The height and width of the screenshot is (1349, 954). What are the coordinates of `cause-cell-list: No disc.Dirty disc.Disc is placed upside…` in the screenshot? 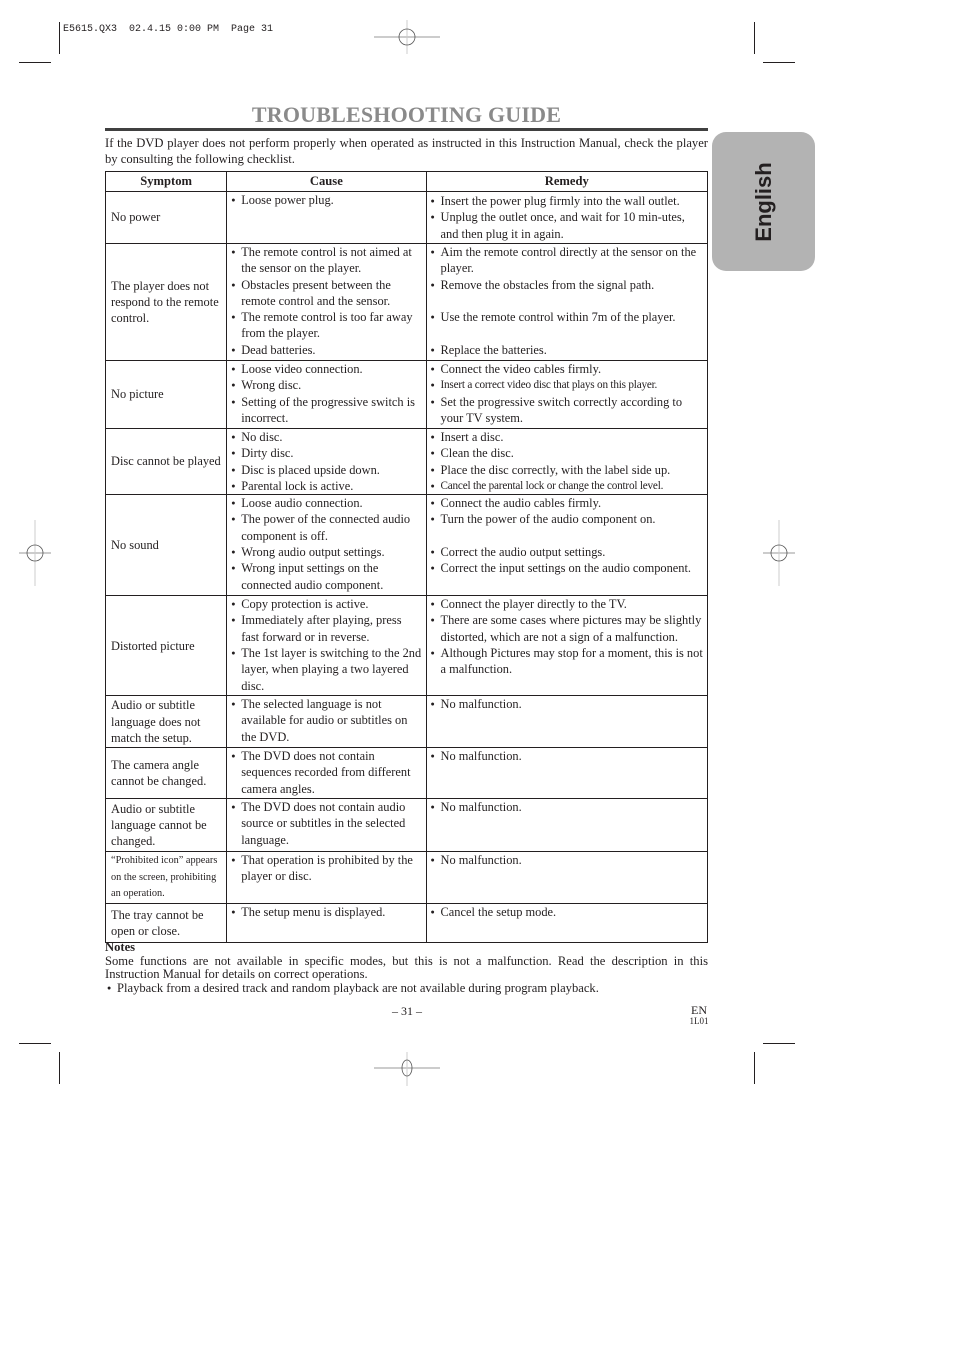 It's located at (326, 461).